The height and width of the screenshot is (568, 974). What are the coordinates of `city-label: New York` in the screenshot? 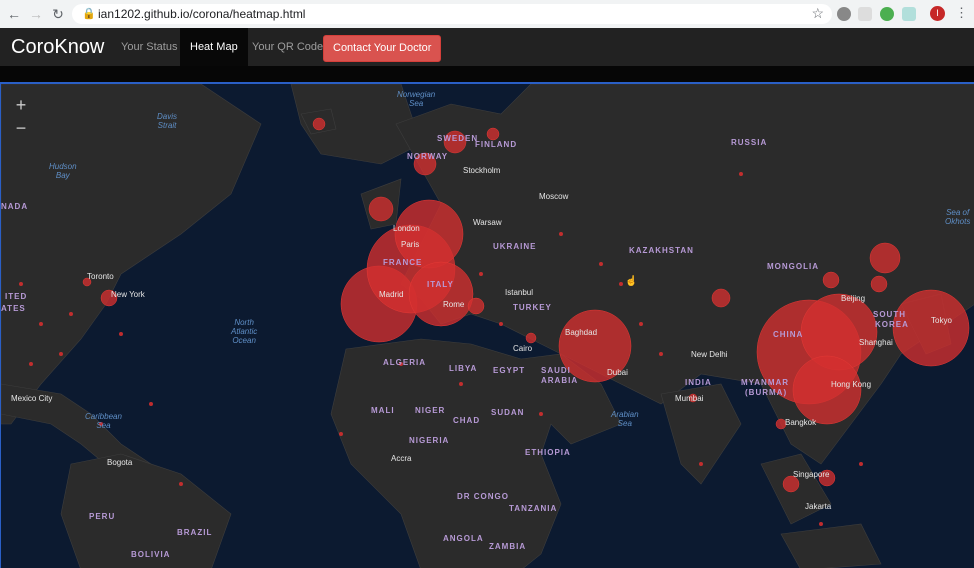 It's located at (128, 294).